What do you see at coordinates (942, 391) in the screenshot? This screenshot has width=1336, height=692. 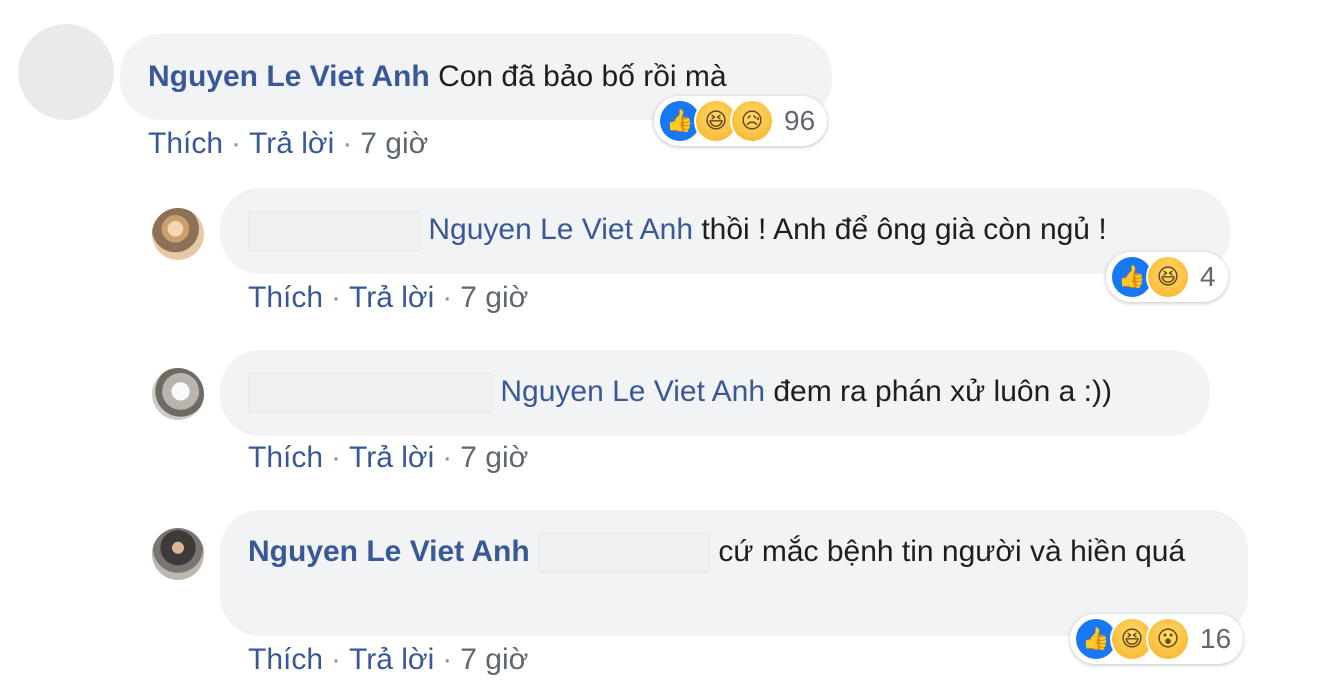 I see `comment-text: đem ra phán xử luôn a :))` at bounding box center [942, 391].